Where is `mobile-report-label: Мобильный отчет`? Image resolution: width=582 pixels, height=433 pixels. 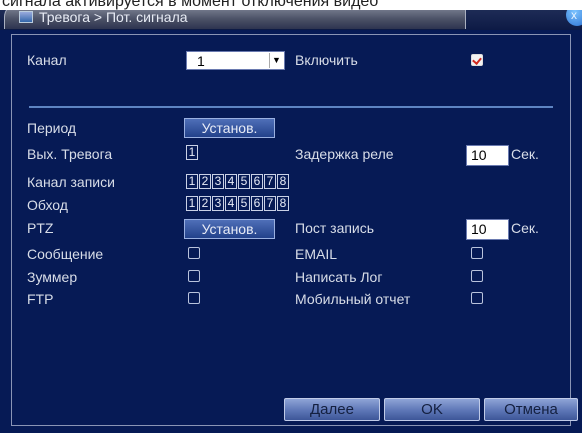 mobile-report-label: Мобильный отчет is located at coordinates (353, 299).